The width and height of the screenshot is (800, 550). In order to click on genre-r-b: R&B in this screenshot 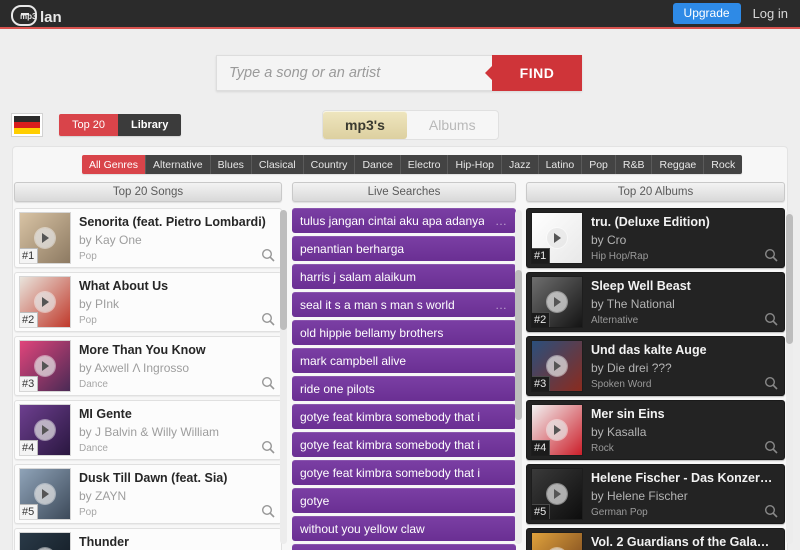, I will do `click(634, 164)`.